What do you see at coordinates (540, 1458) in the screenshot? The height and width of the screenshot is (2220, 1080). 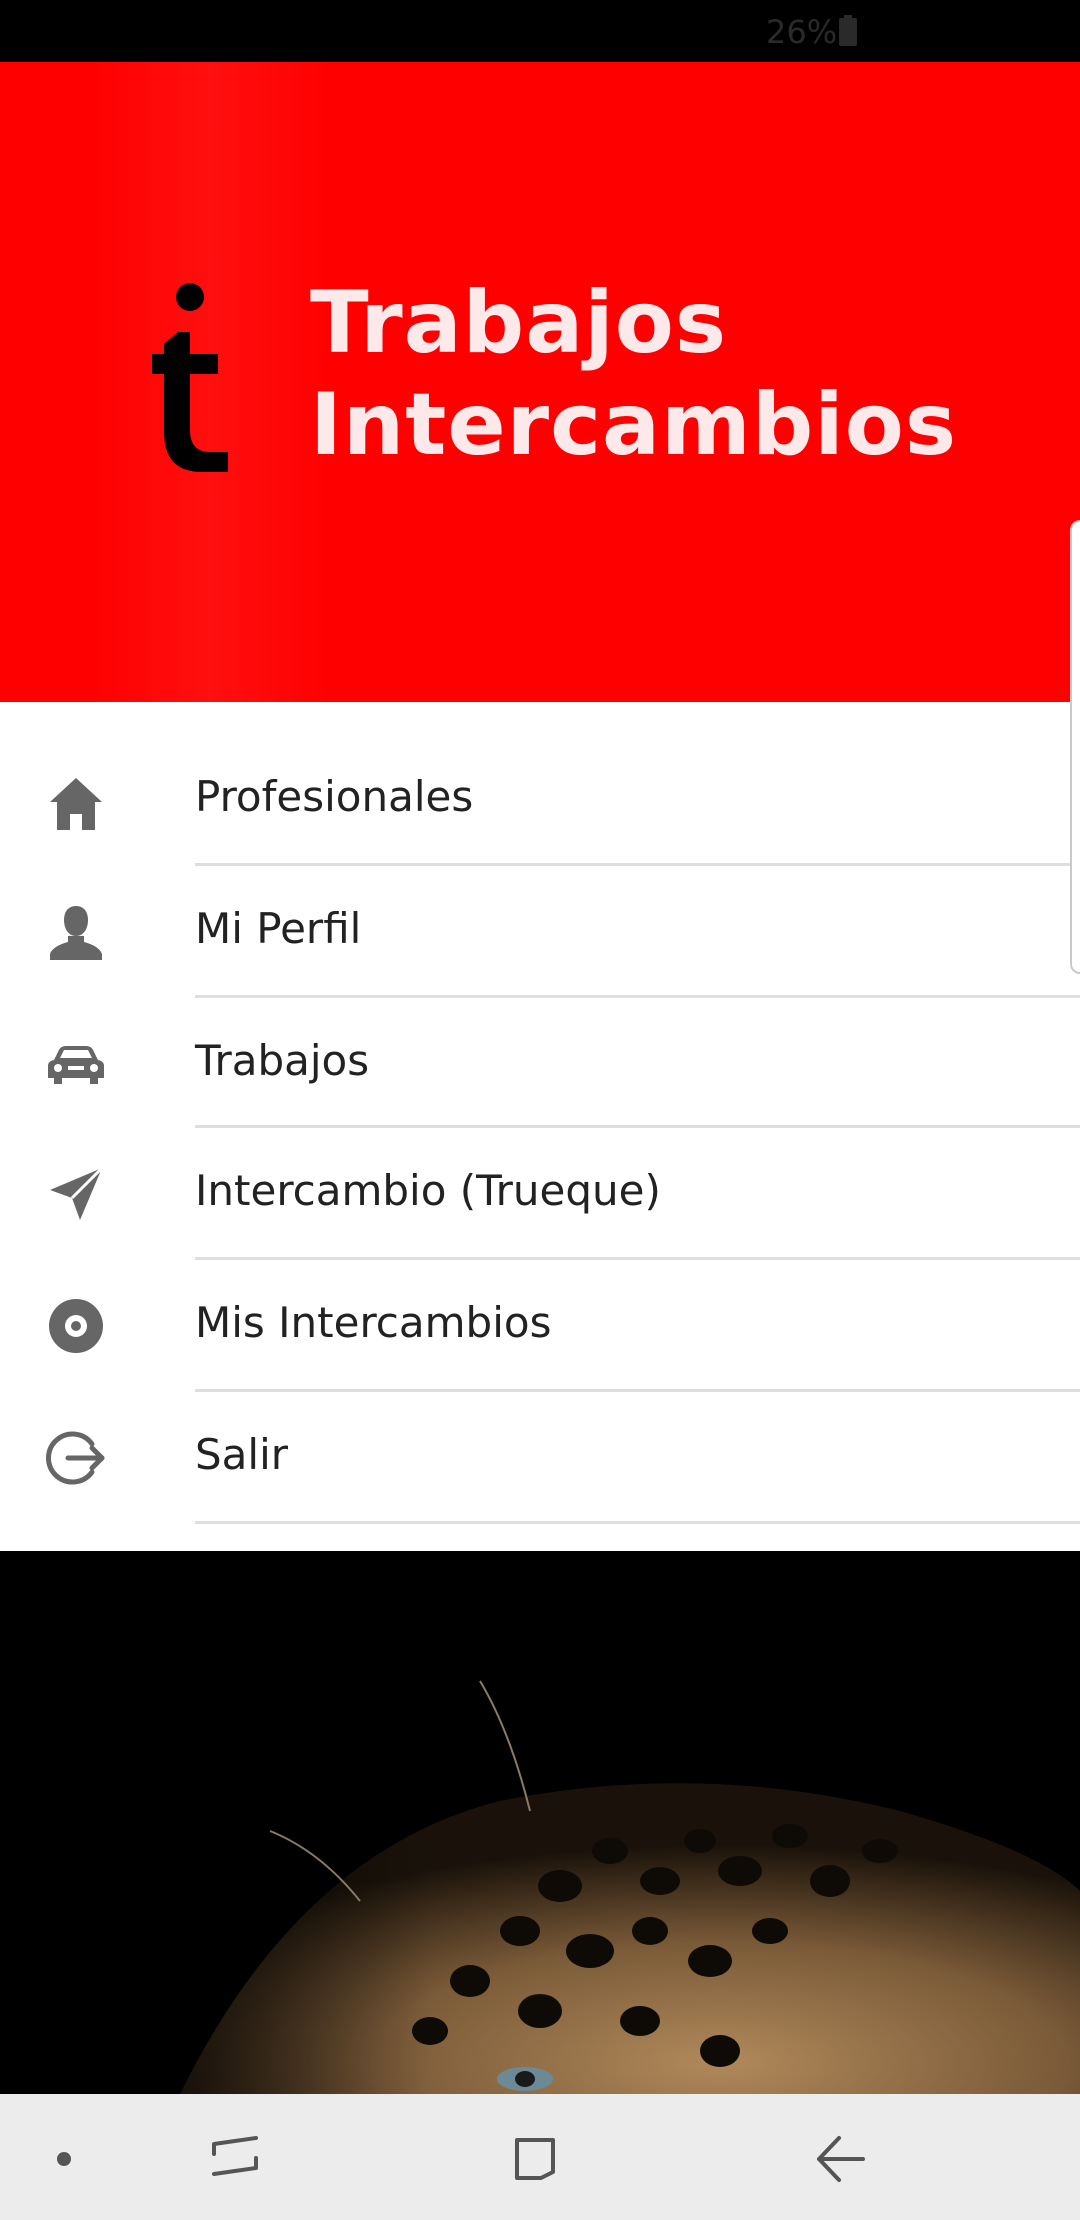 I see `menu-item-salir: Salir` at bounding box center [540, 1458].